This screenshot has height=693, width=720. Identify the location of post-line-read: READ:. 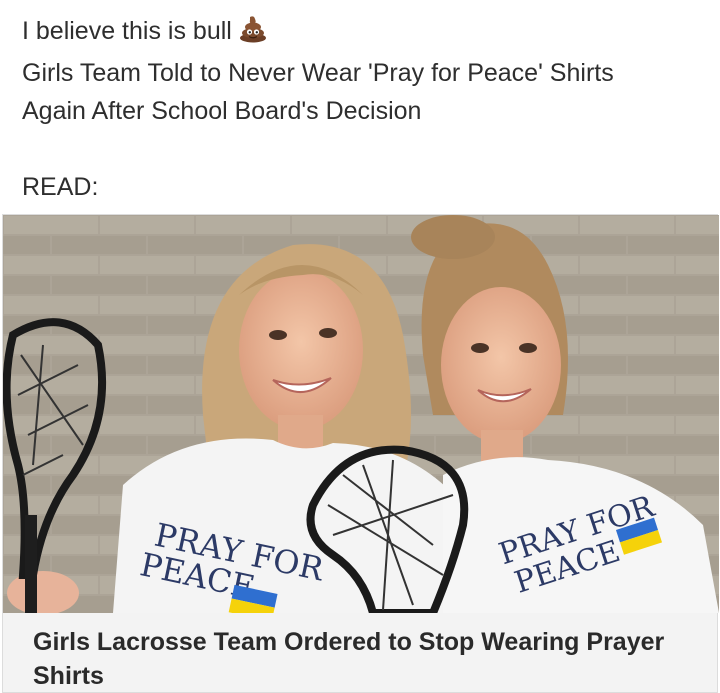
(60, 187).